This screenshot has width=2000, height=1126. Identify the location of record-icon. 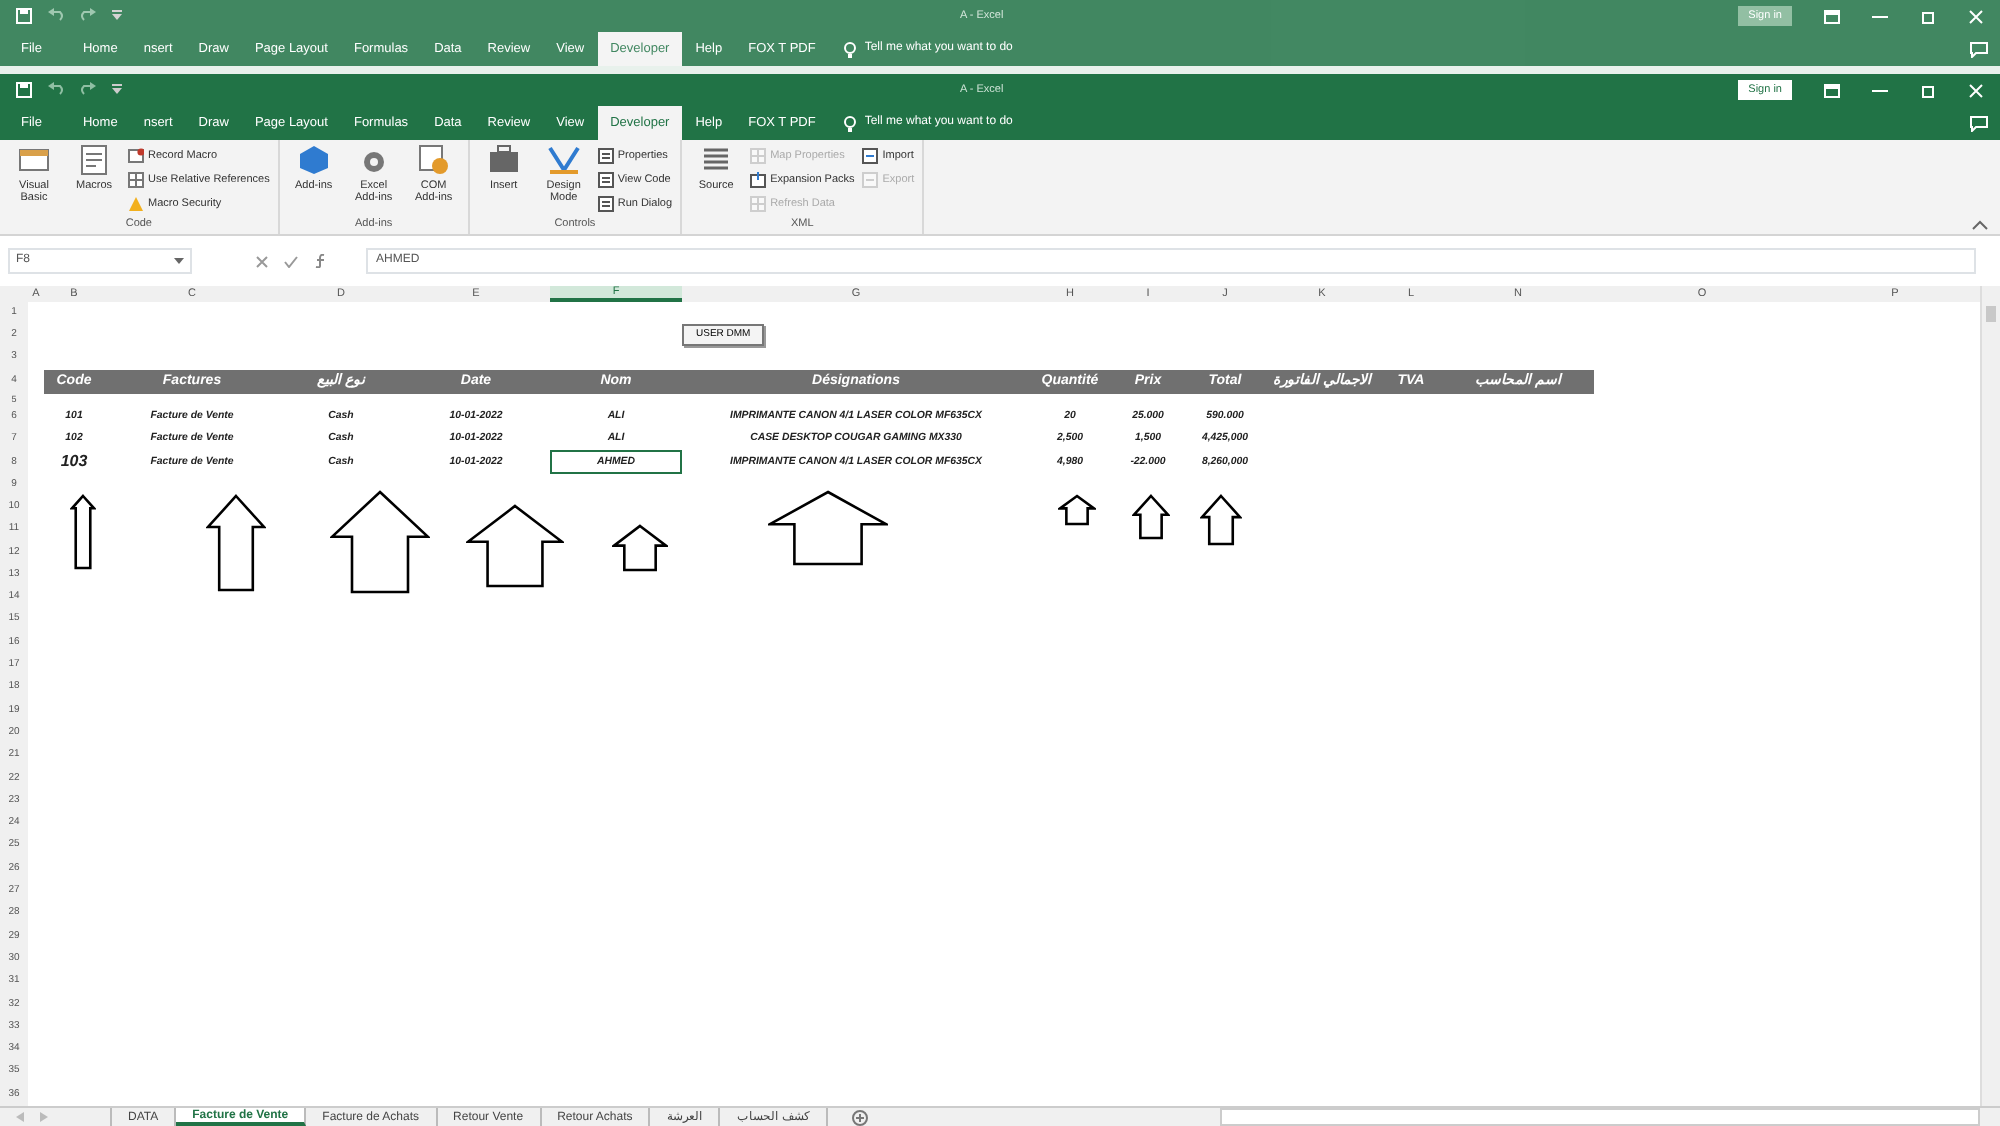
(136, 156).